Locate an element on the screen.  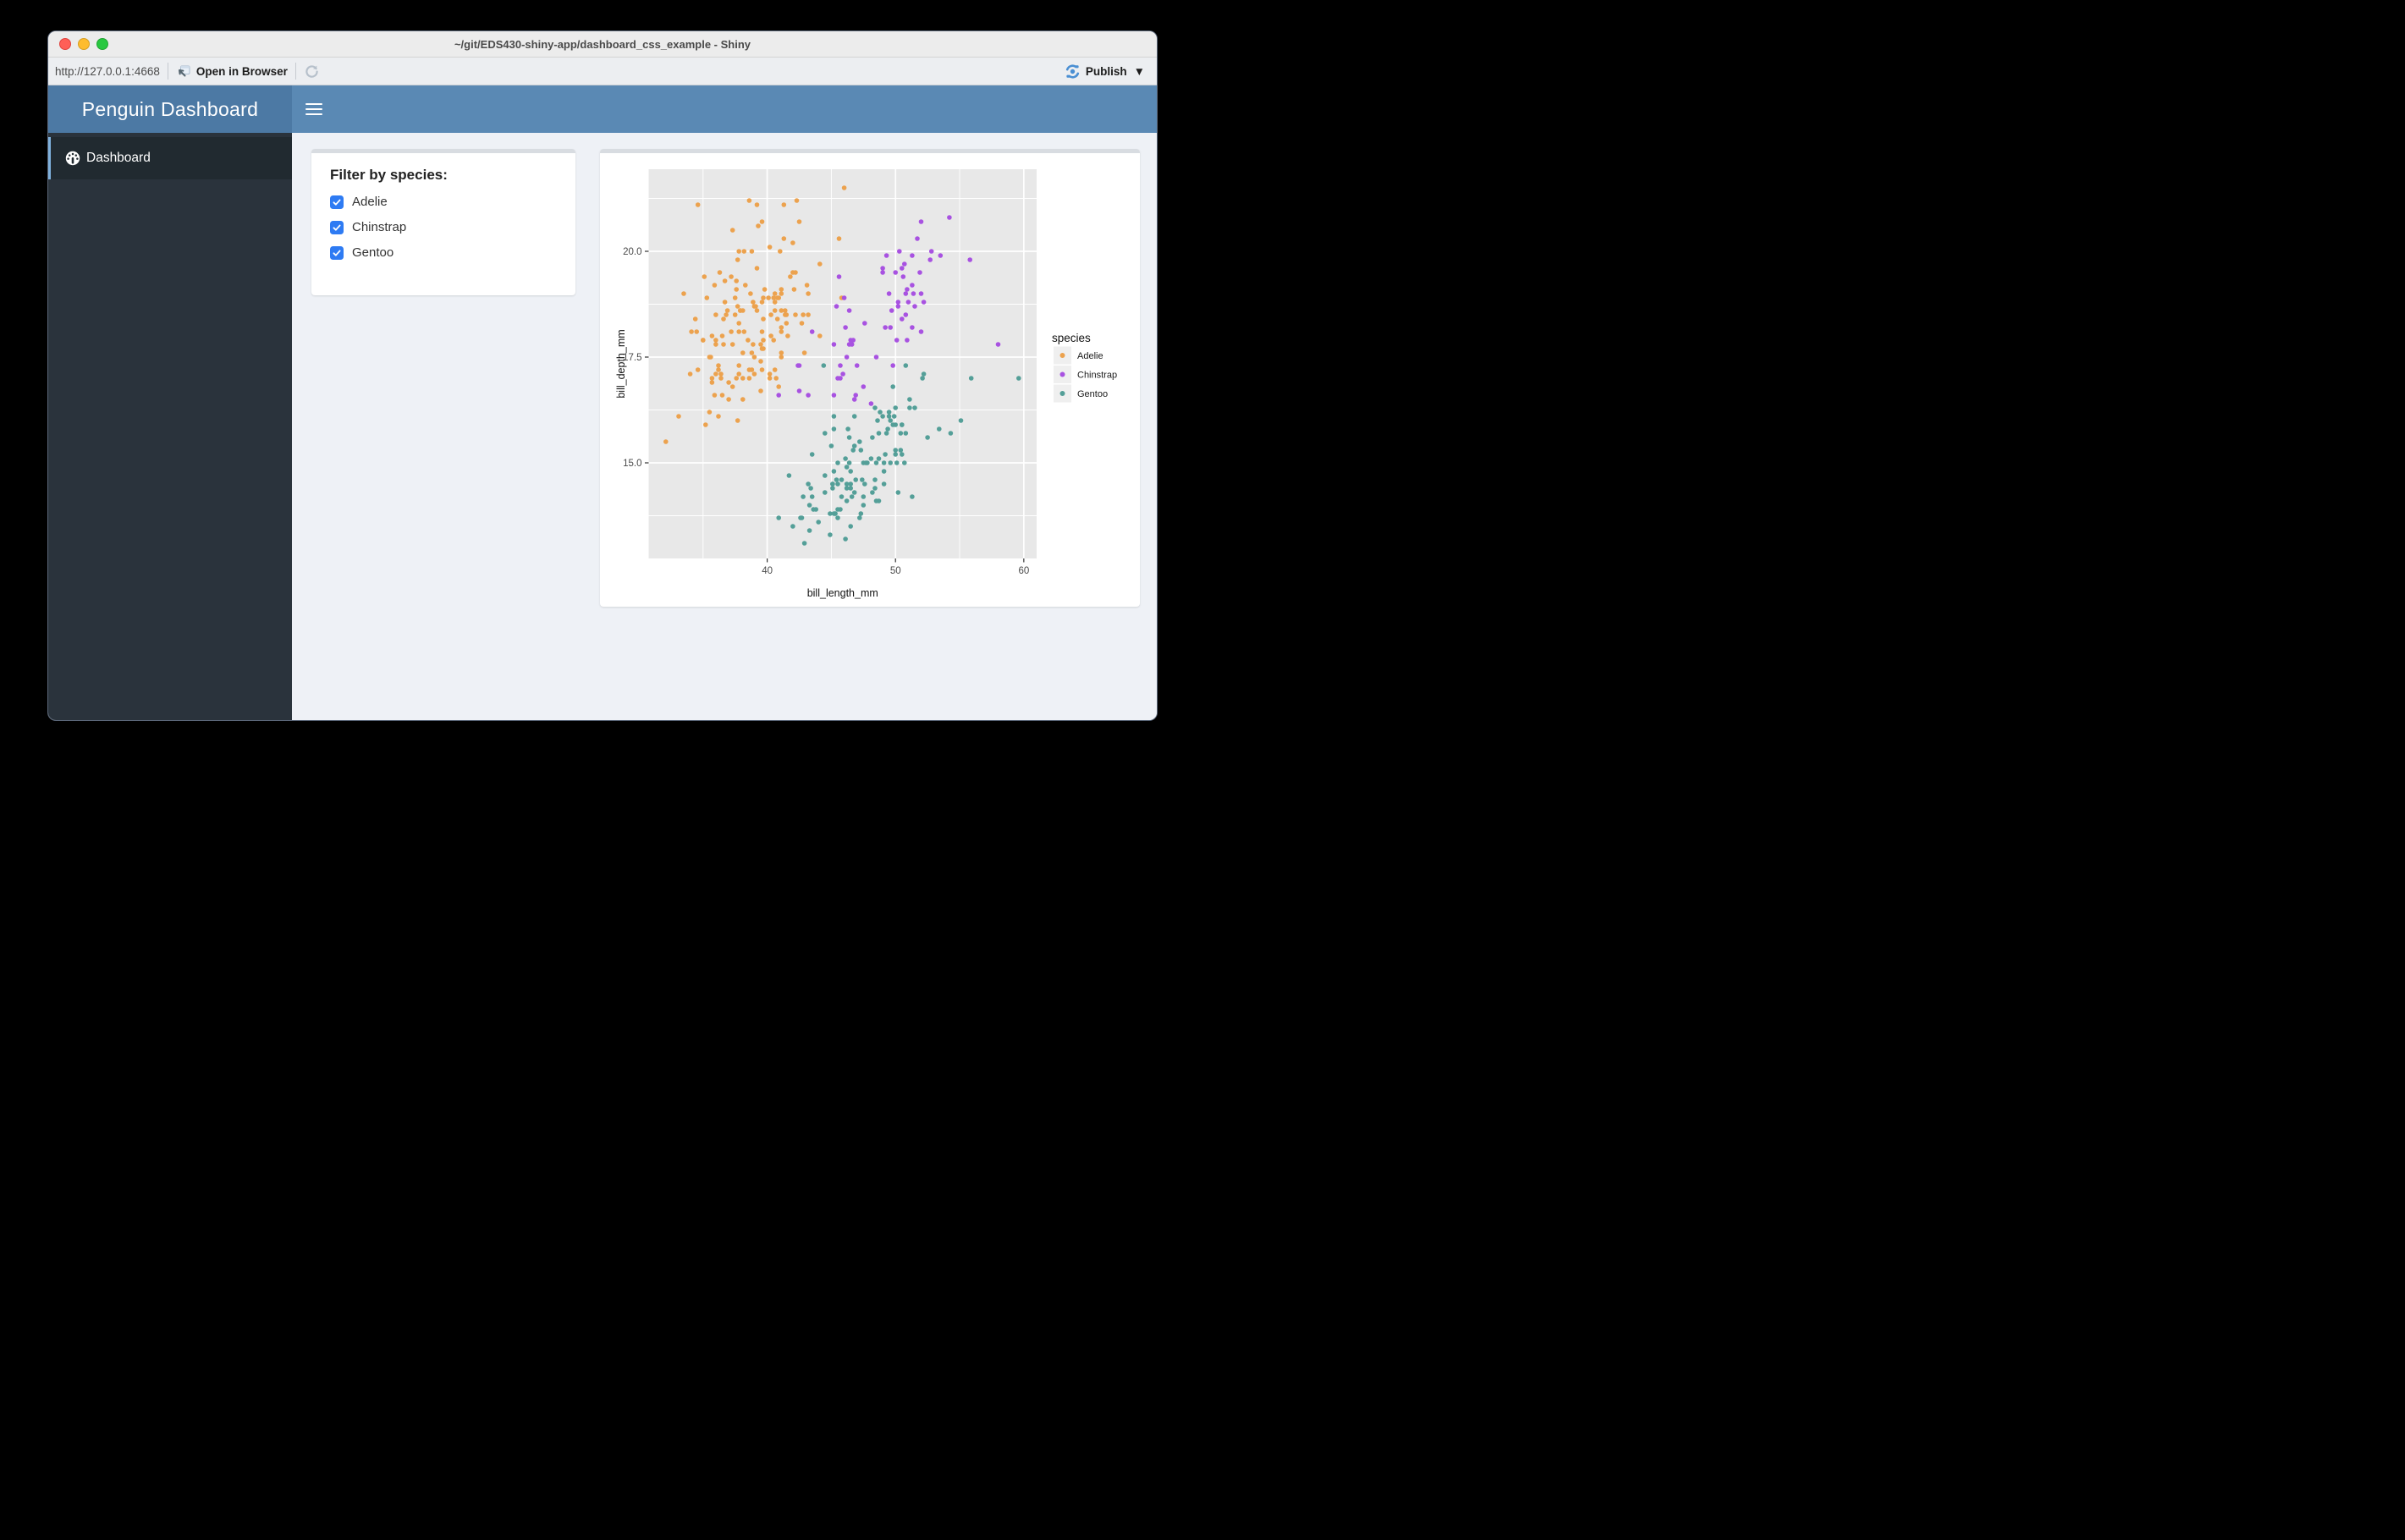
box-top-border is located at coordinates (443, 151).